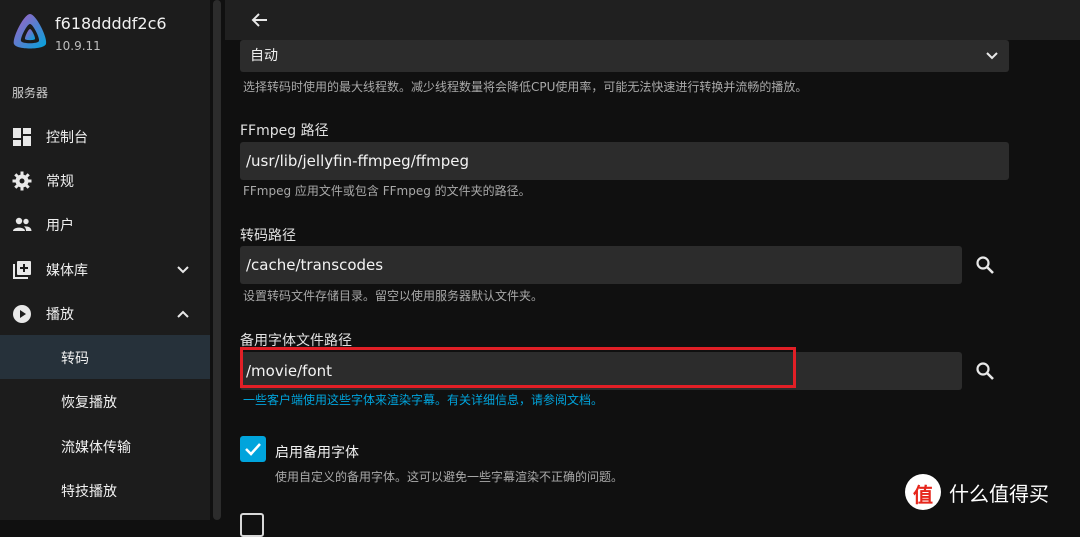  I want to click on sidebar-subitem-label: 恢复播放, so click(89, 403).